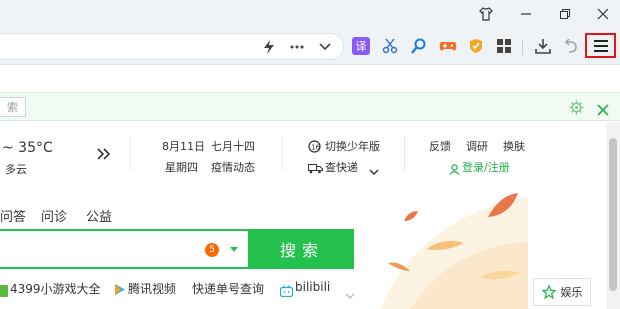  What do you see at coordinates (341, 167) in the screenshot?
I see `express-link: 查快递` at bounding box center [341, 167].